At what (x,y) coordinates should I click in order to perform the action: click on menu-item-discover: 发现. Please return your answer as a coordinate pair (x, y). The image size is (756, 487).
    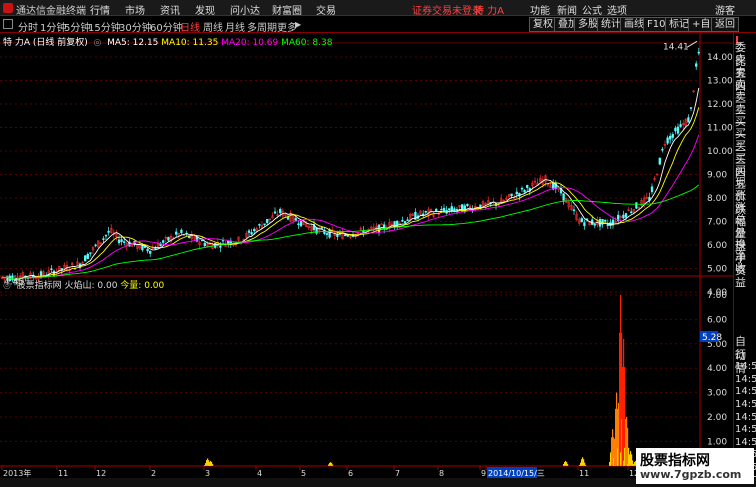
    Looking at the image, I should click on (205, 9).